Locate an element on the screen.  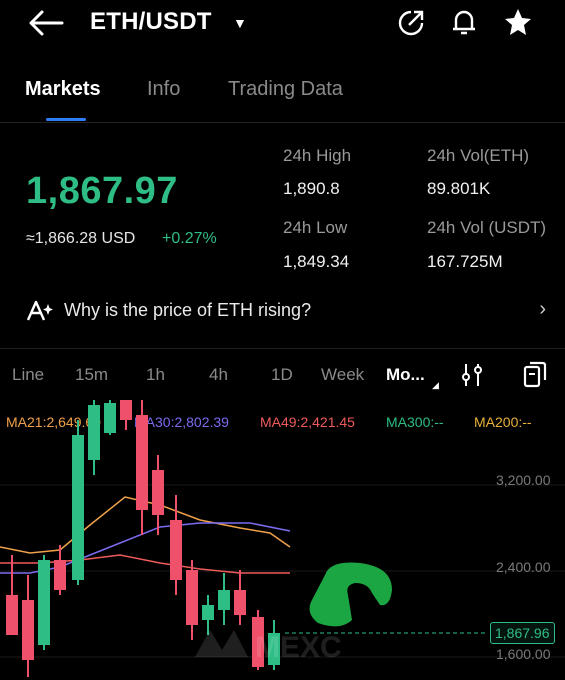
axis-label-3200: 3,200.00 is located at coordinates (523, 480).